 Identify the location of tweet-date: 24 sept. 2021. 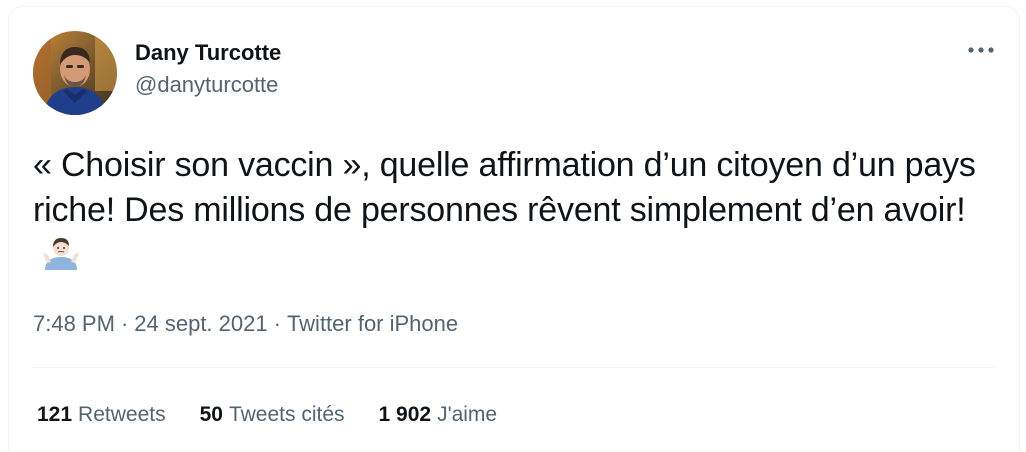
(200, 323).